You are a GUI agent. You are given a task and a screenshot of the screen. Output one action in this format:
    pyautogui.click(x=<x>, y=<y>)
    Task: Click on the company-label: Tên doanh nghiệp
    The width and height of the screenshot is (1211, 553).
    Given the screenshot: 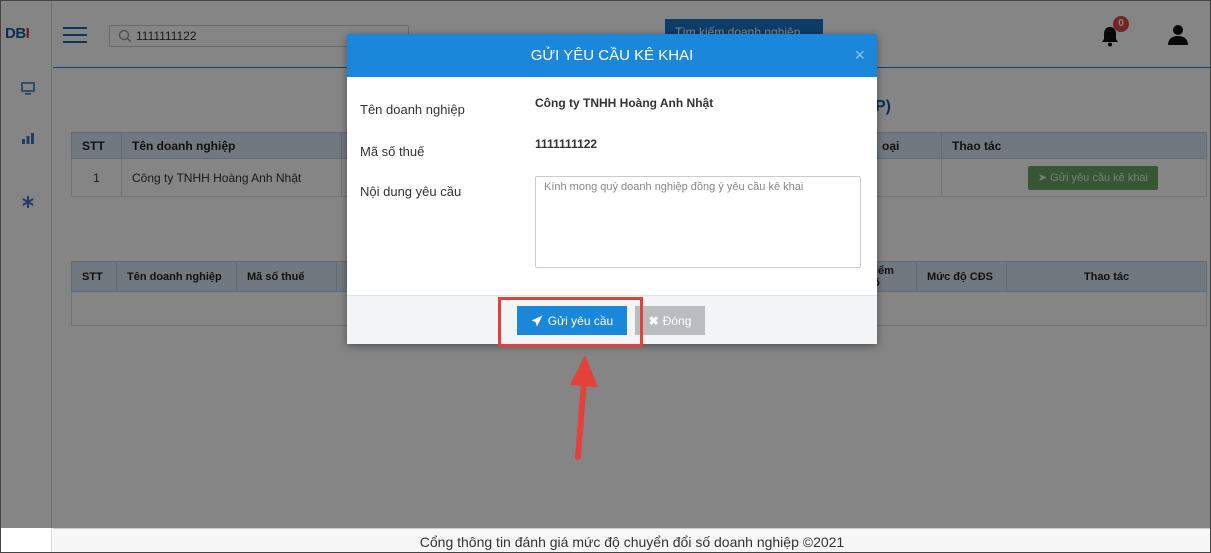 What is the action you would take?
    pyautogui.click(x=412, y=109)
    